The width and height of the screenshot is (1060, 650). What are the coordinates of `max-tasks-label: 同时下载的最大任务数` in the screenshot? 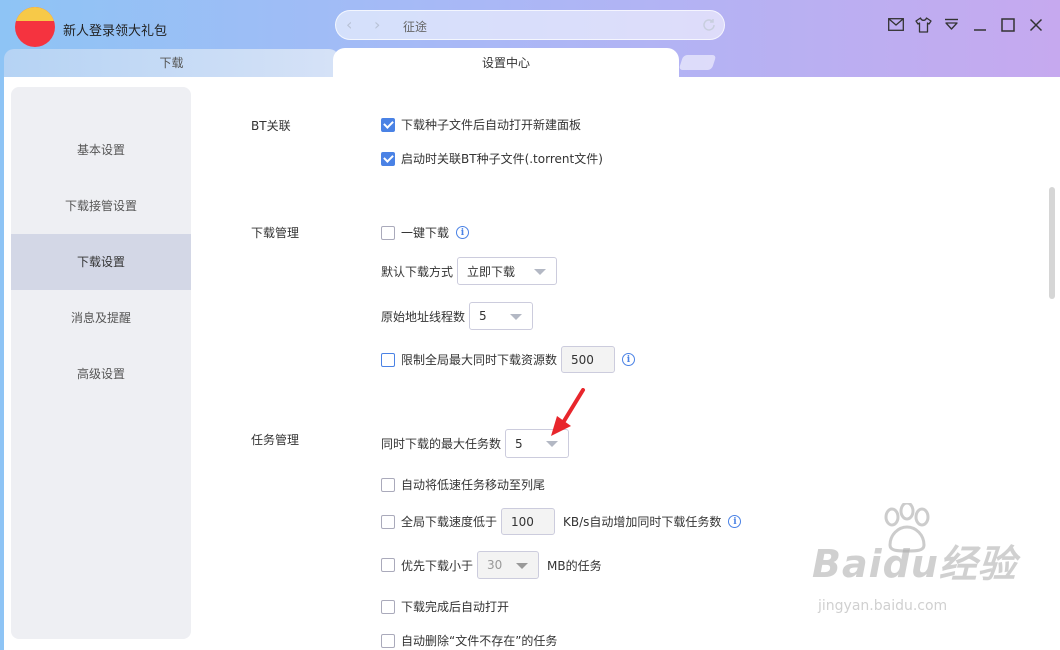 It's located at (441, 444).